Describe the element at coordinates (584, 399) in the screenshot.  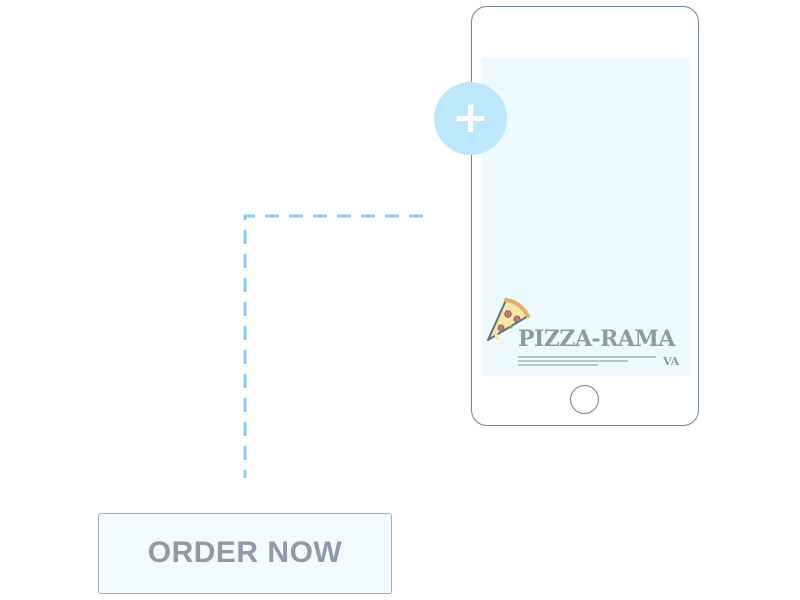
I see `home-button` at that location.